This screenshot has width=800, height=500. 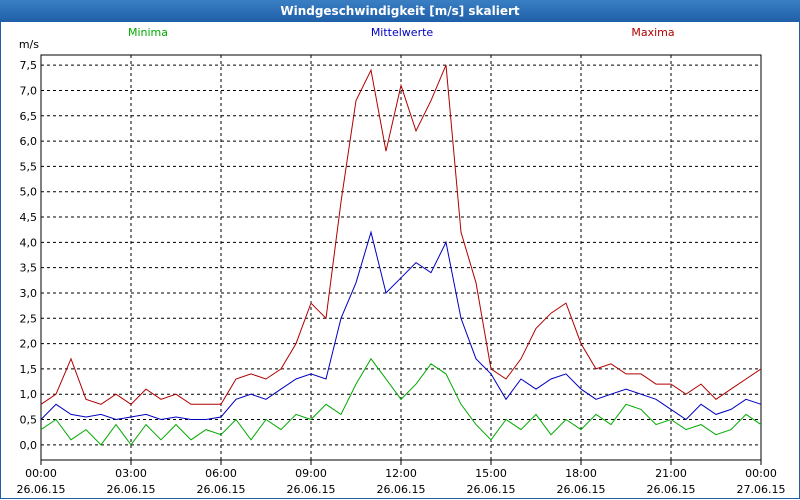 I want to click on y-tick-label: 3,5, so click(x=29, y=268).